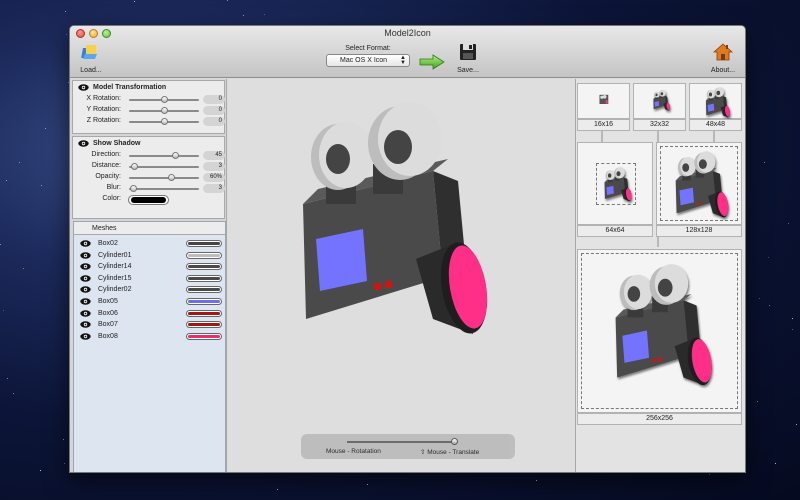 This screenshot has width=800, height=500. What do you see at coordinates (402, 441) in the screenshot?
I see `hud-slider` at bounding box center [402, 441].